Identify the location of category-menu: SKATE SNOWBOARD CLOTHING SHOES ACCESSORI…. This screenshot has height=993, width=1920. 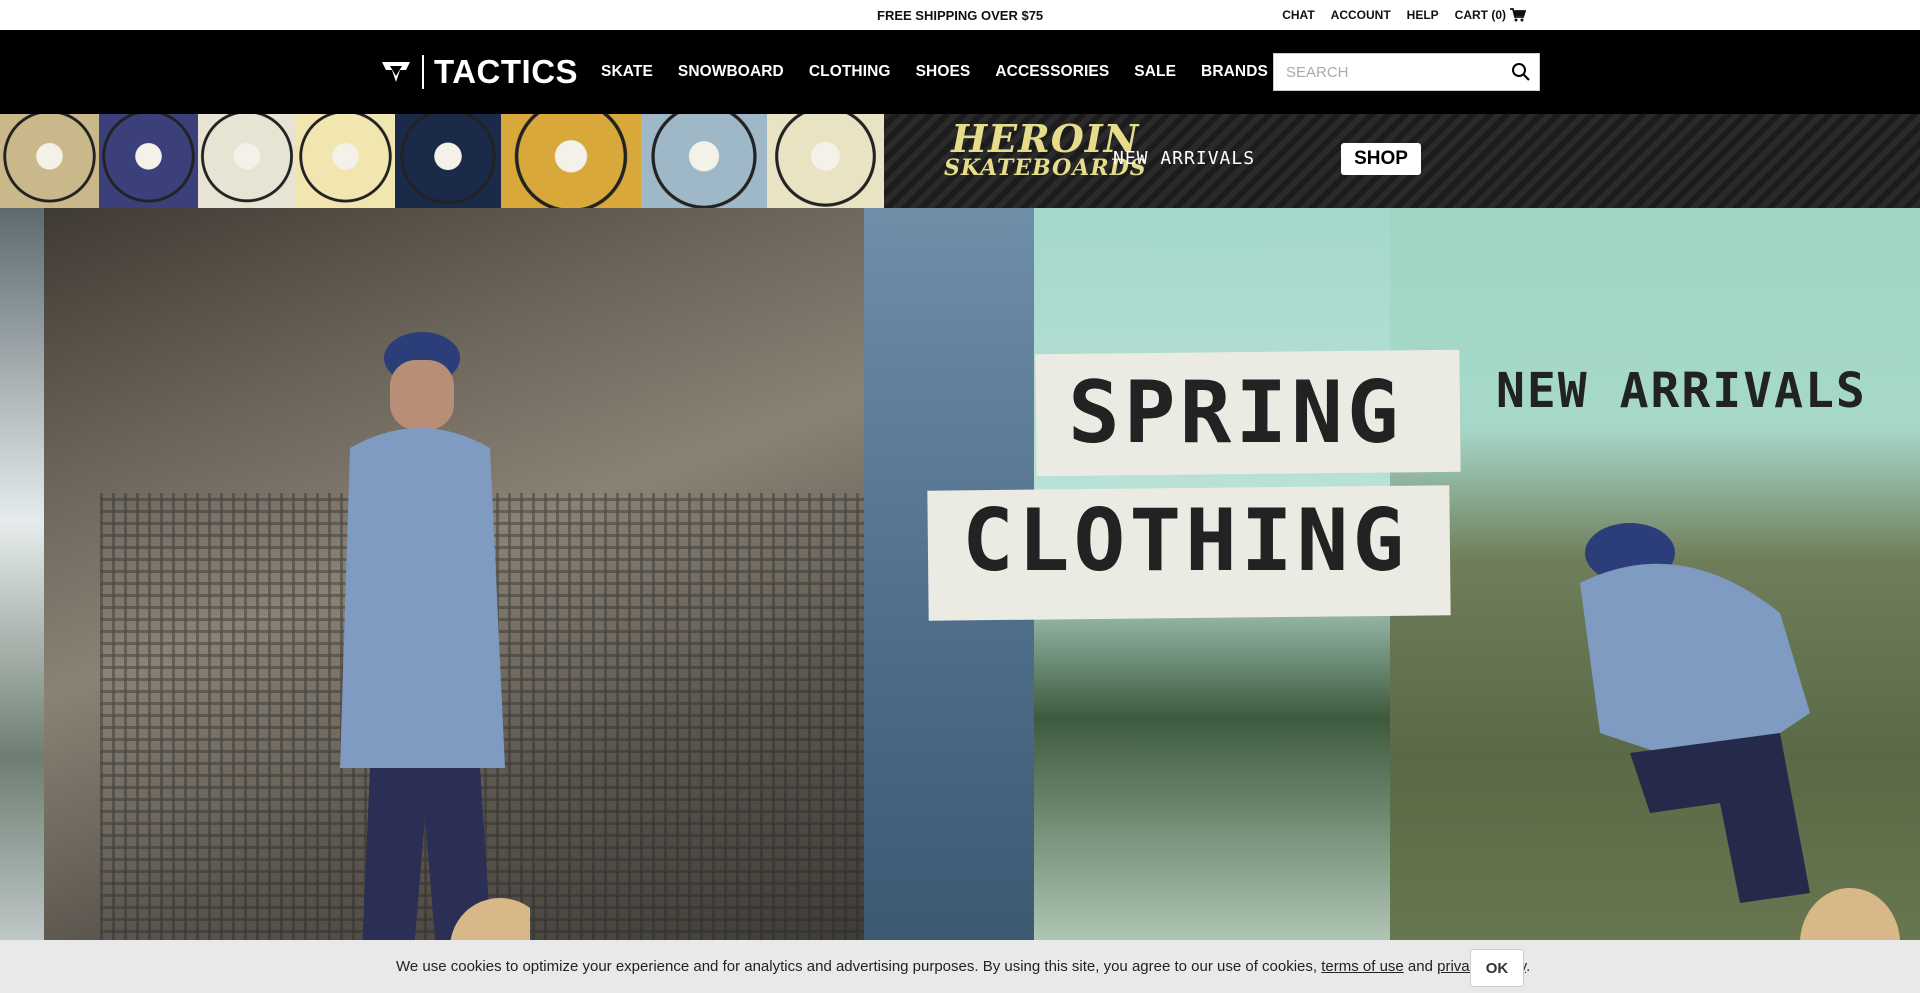
(947, 72).